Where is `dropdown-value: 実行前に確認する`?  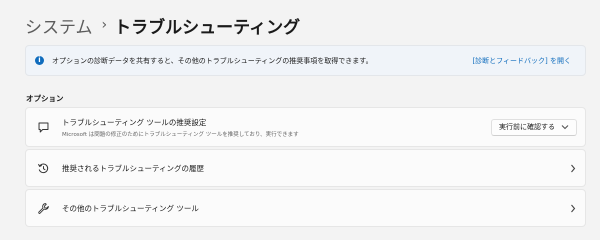
dropdown-value: 実行前に確認する is located at coordinates (527, 127).